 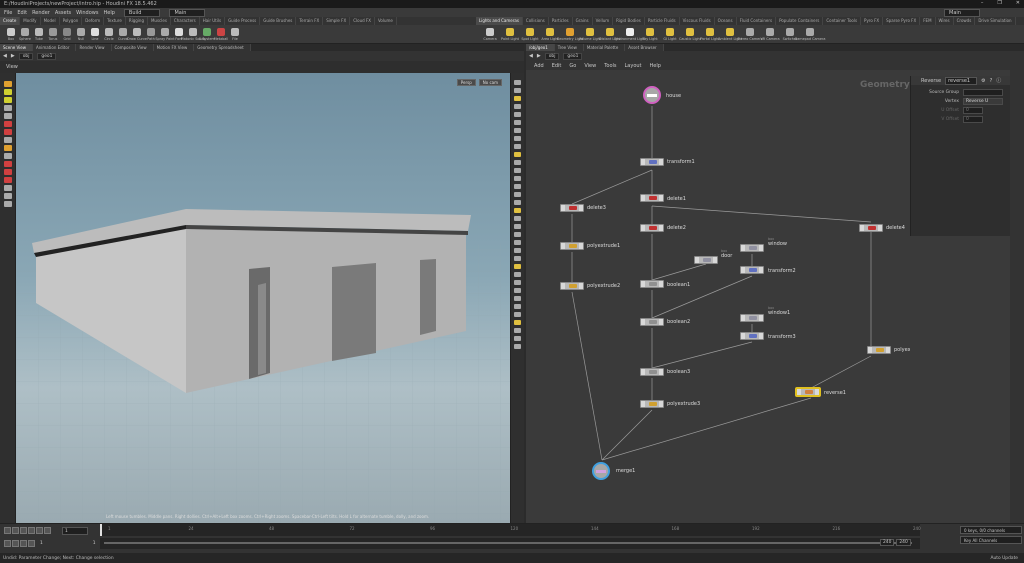 I want to click on node-boolean3, so click(x=652, y=372).